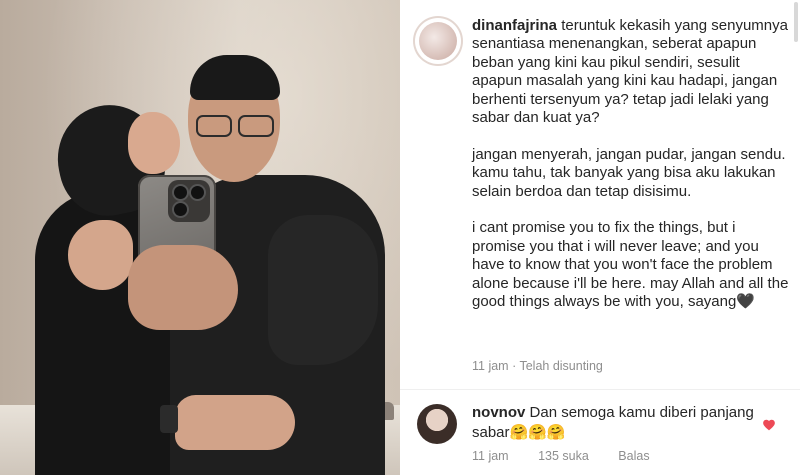 This screenshot has width=800, height=475. What do you see at coordinates (537, 366) in the screenshot?
I see `caption-meta: 11 jam · Telah disunting` at bounding box center [537, 366].